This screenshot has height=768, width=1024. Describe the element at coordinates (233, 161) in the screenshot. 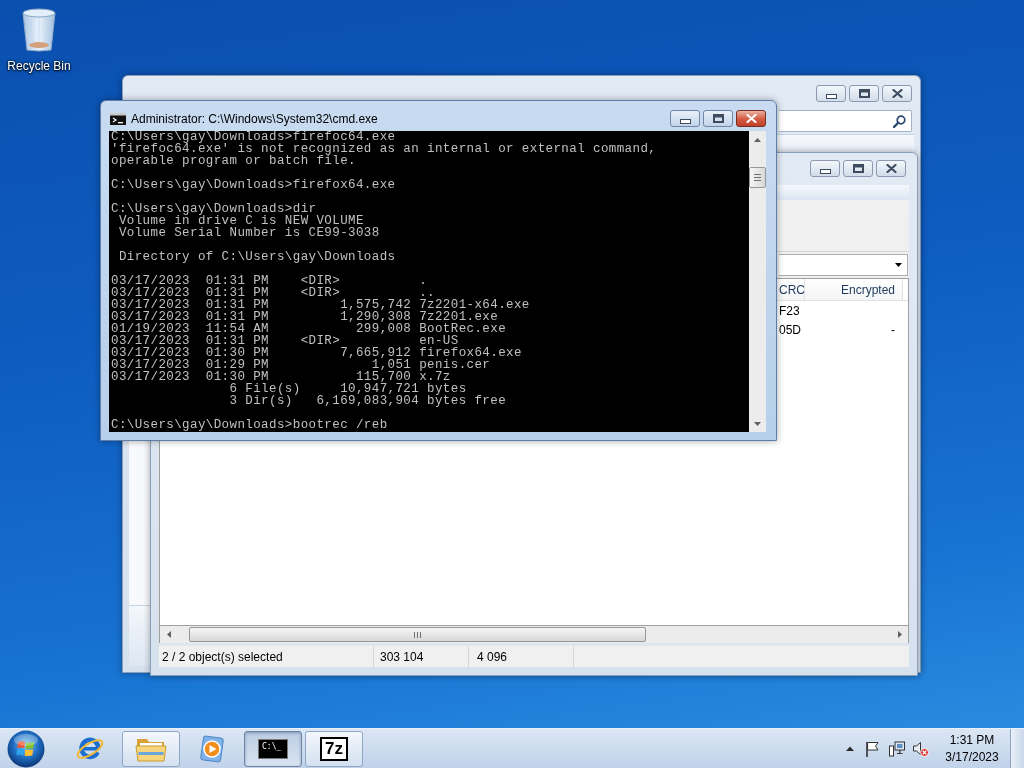

I see `console-line: operable program or batch file.` at that location.